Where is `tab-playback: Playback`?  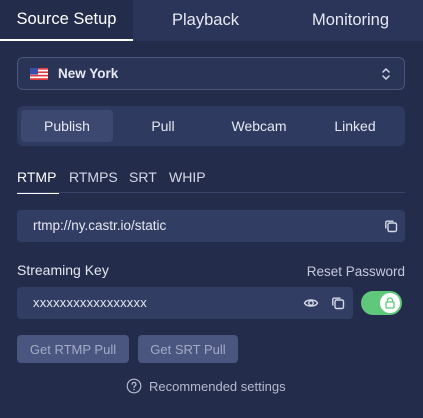 tab-playback: Playback is located at coordinates (205, 20).